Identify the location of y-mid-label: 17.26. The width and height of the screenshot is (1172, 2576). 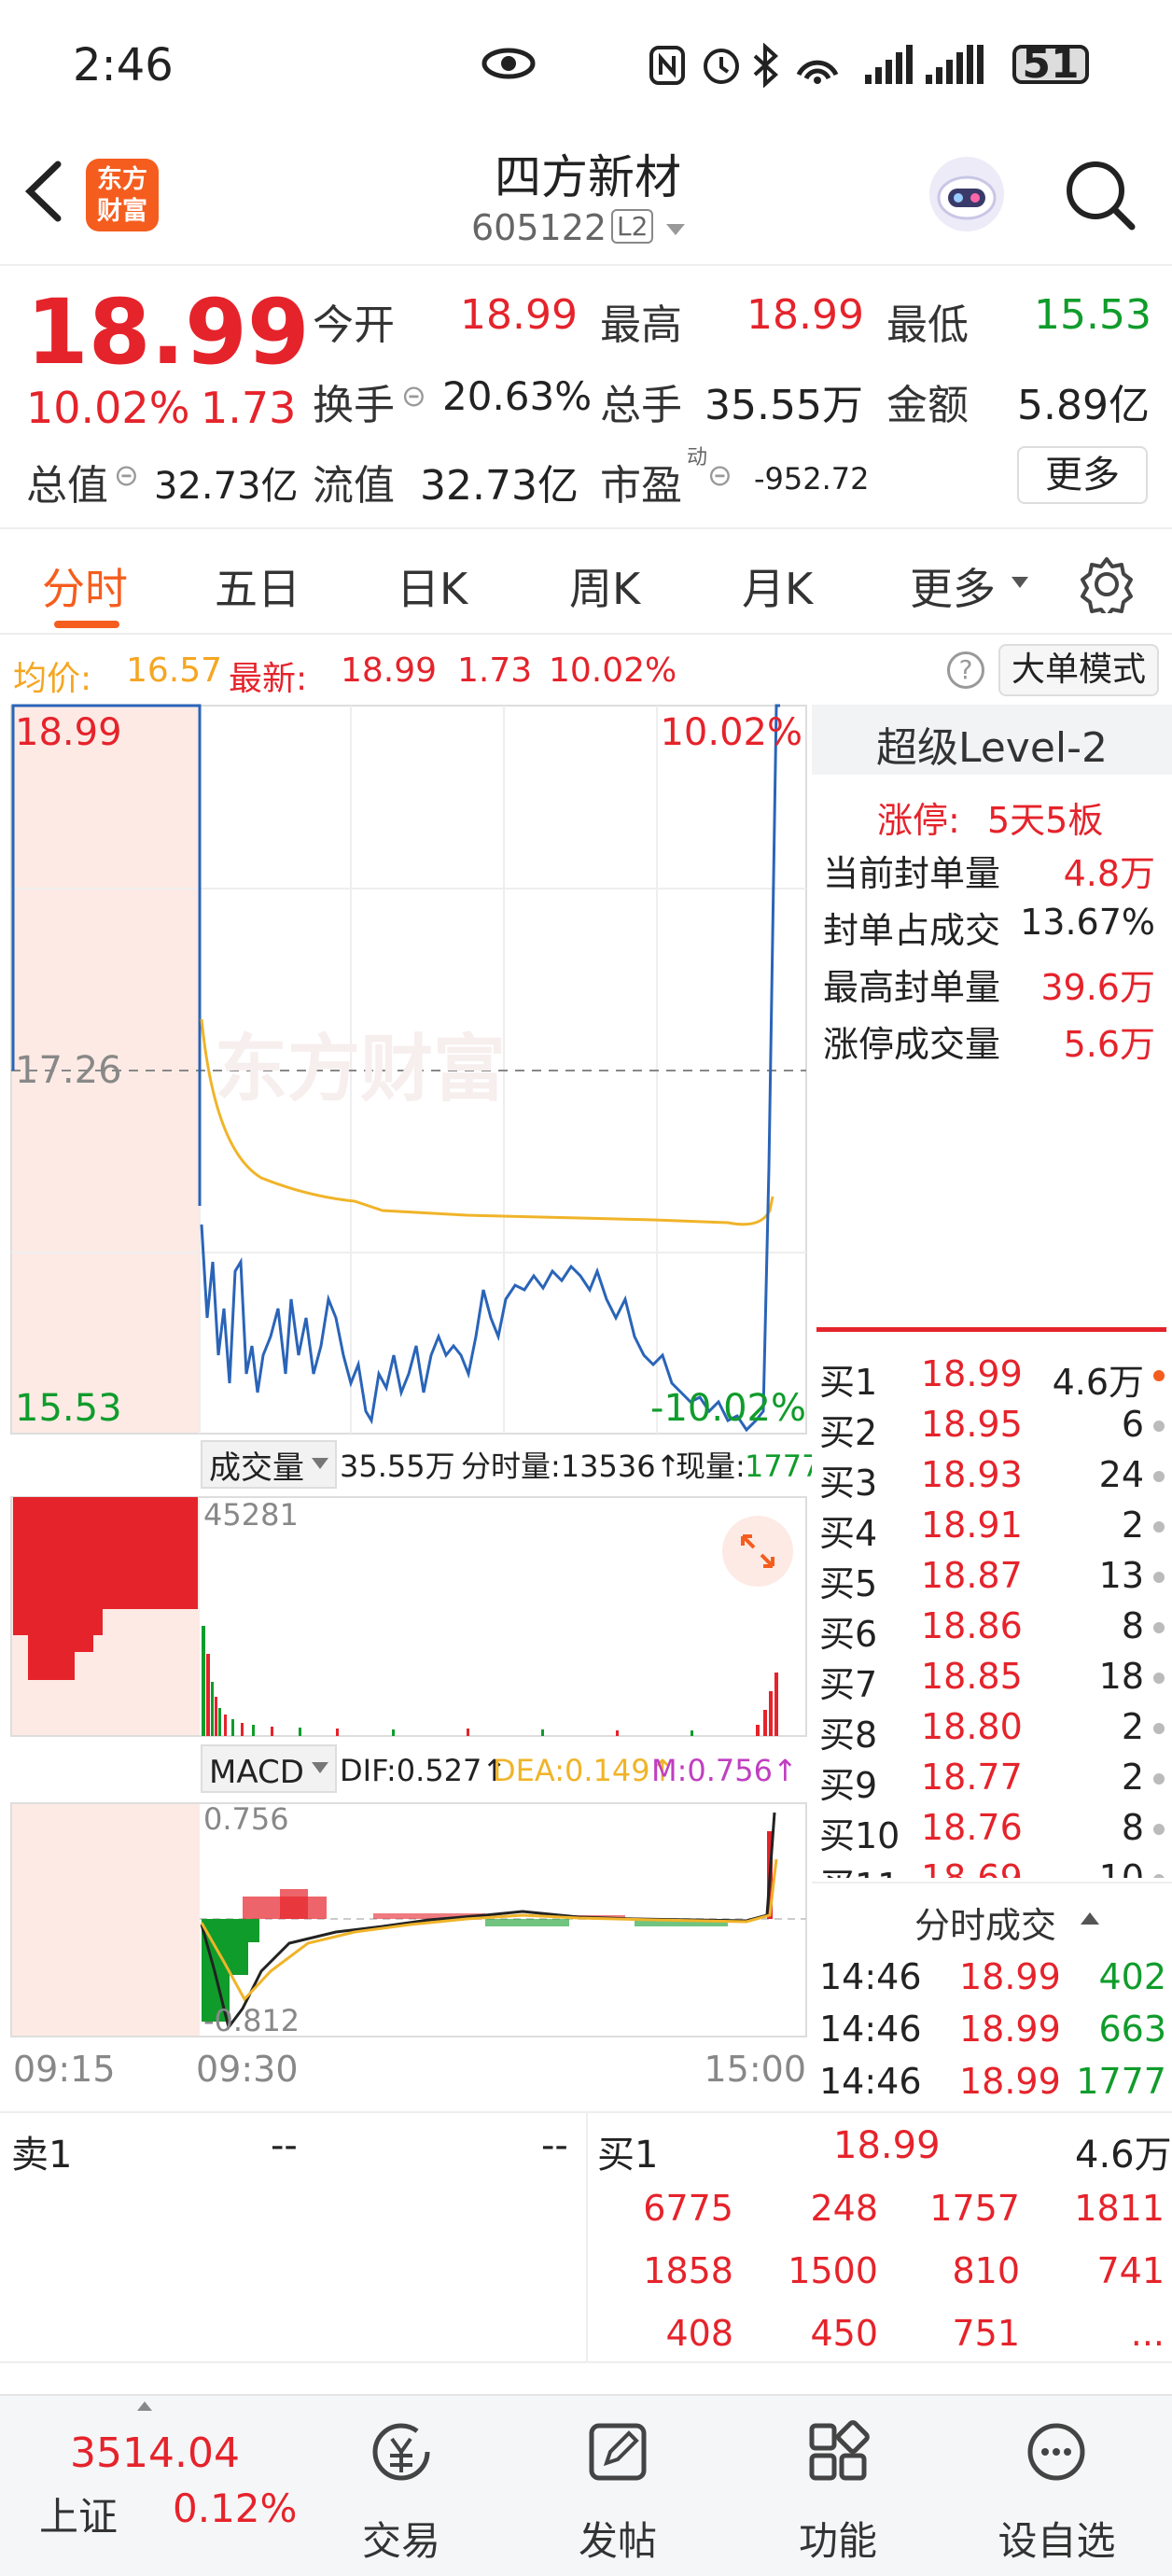
(68, 1070).